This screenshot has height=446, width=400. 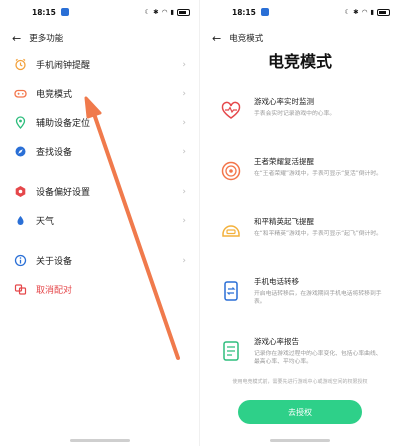 What do you see at coordinates (63, 124) in the screenshot?
I see `menu-label: 辅助设备定位` at bounding box center [63, 124].